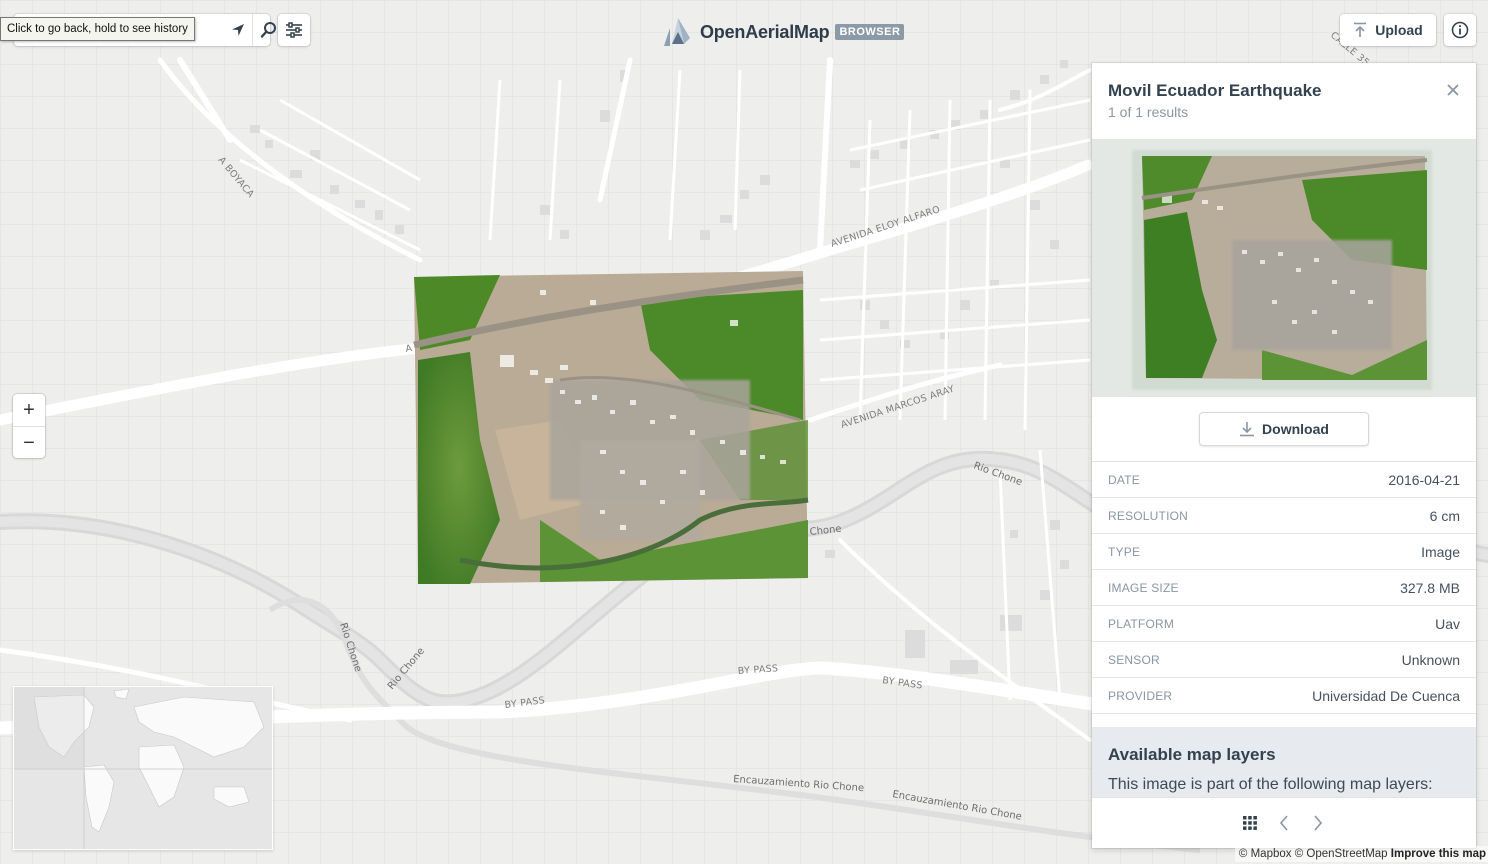 Image resolution: width=1488 pixels, height=864 pixels. I want to click on metadata-value: 2016-04-21, so click(1424, 479).